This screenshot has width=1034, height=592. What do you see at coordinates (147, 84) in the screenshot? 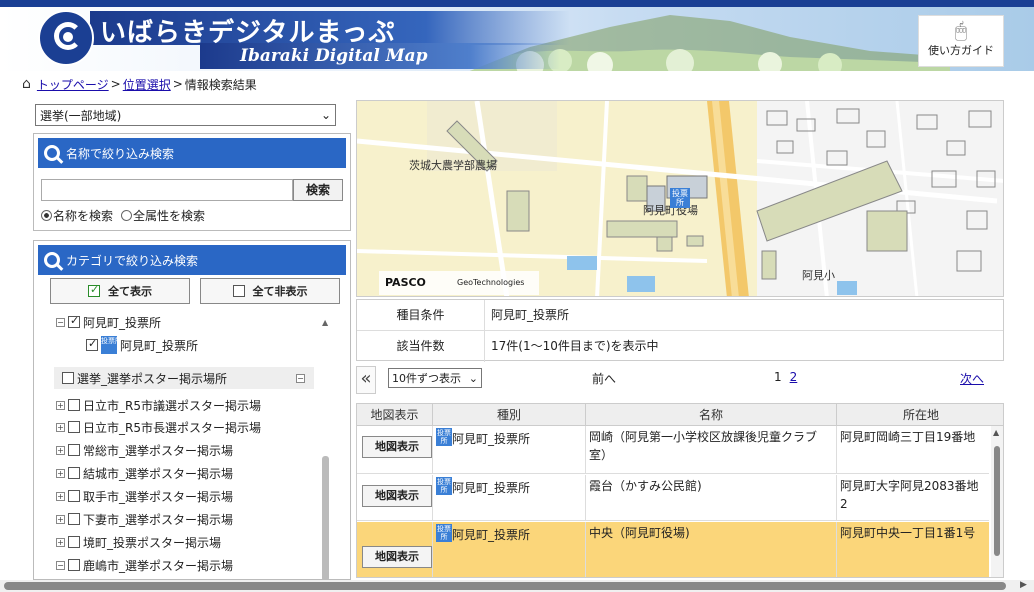
I see `breadcrumb-location-link: 位置選択` at bounding box center [147, 84].